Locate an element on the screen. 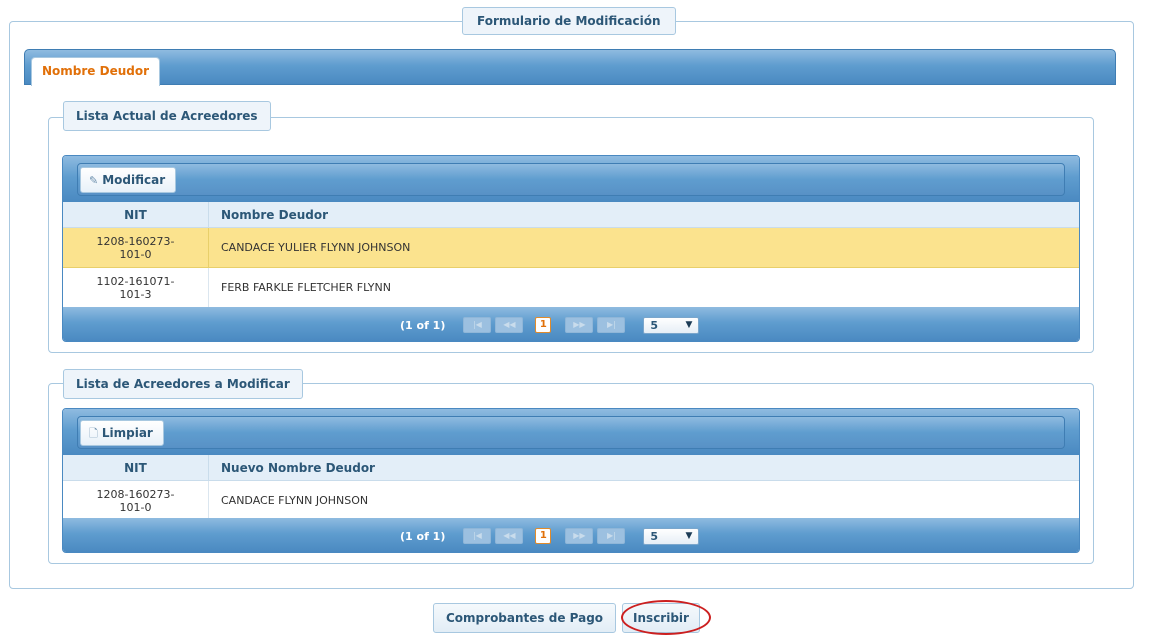 The image size is (1164, 636). column-header-nuevo-nombre-deudor: Nuevo Nombre Deudor is located at coordinates (644, 467).